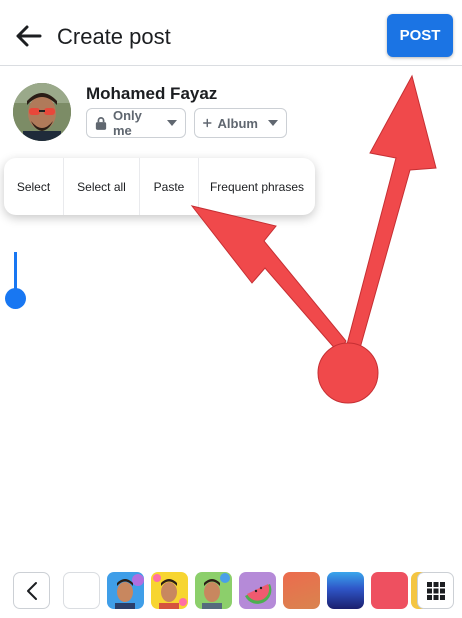 The image size is (462, 618). I want to click on album-label: Album, so click(237, 123).